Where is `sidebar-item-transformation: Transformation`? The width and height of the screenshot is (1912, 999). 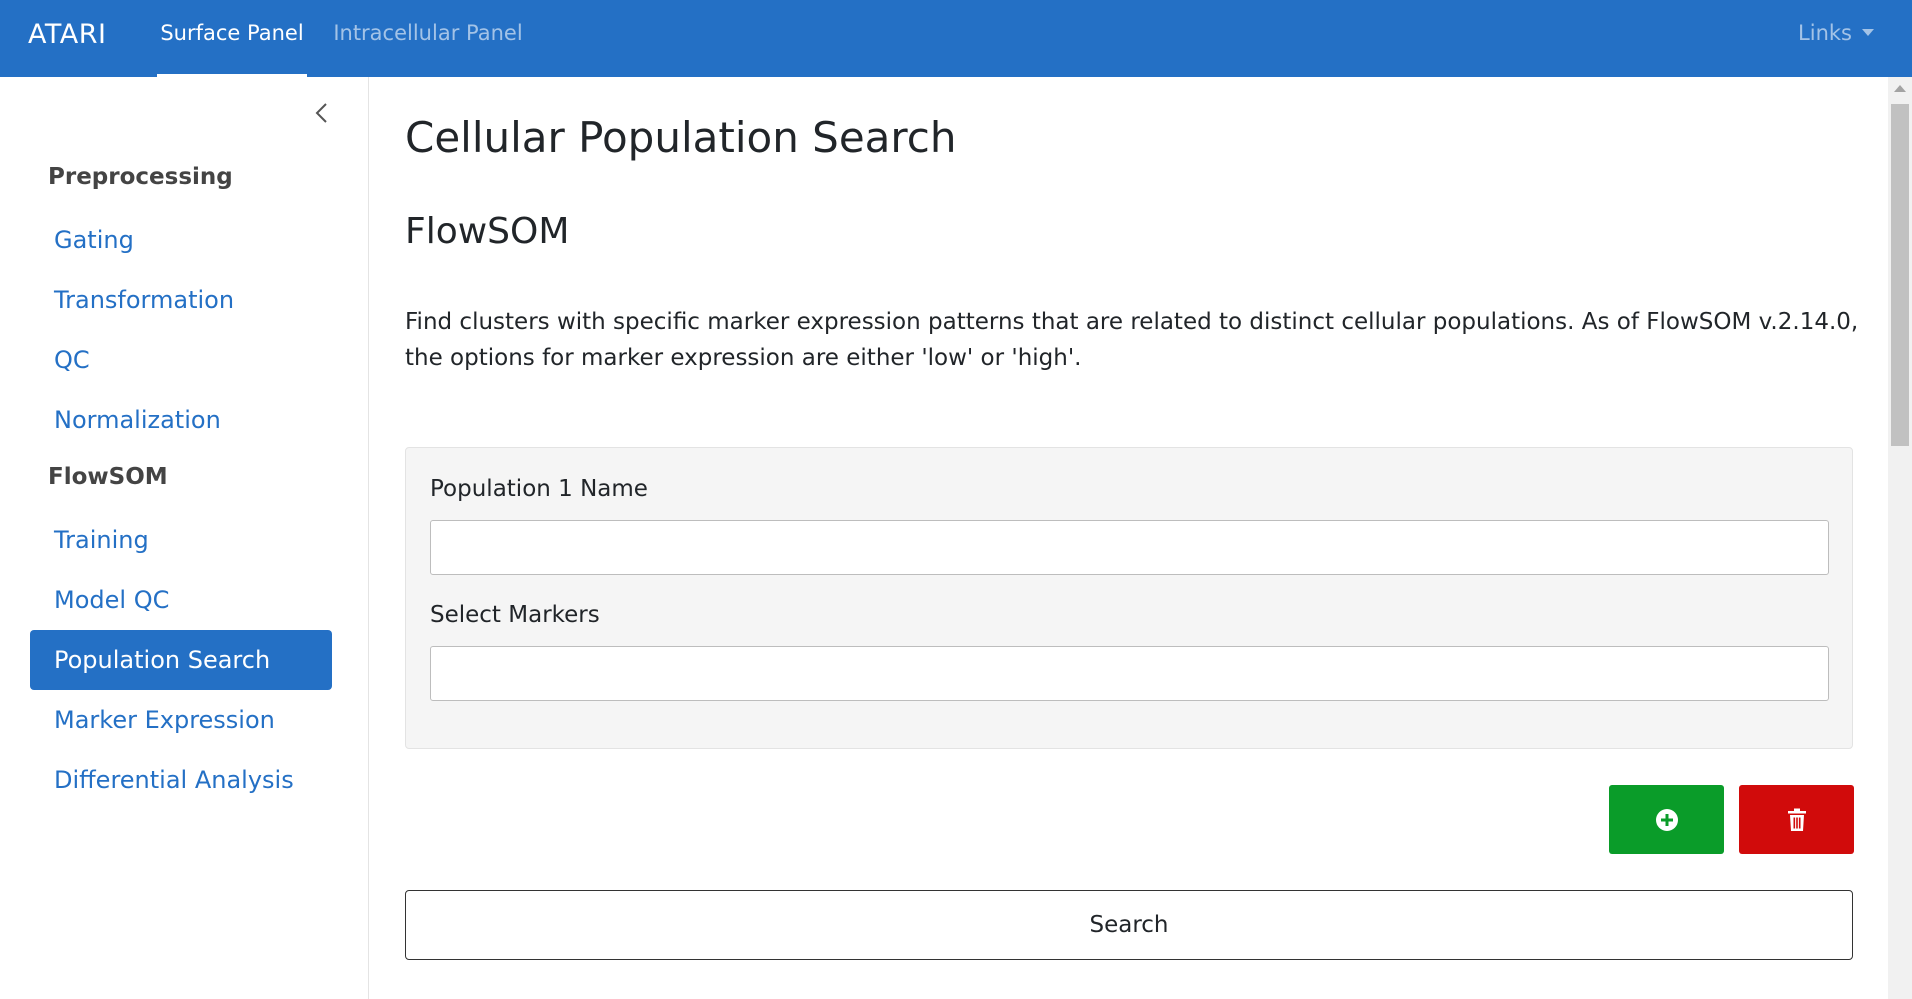
sidebar-item-transformation: Transformation is located at coordinates (181, 300).